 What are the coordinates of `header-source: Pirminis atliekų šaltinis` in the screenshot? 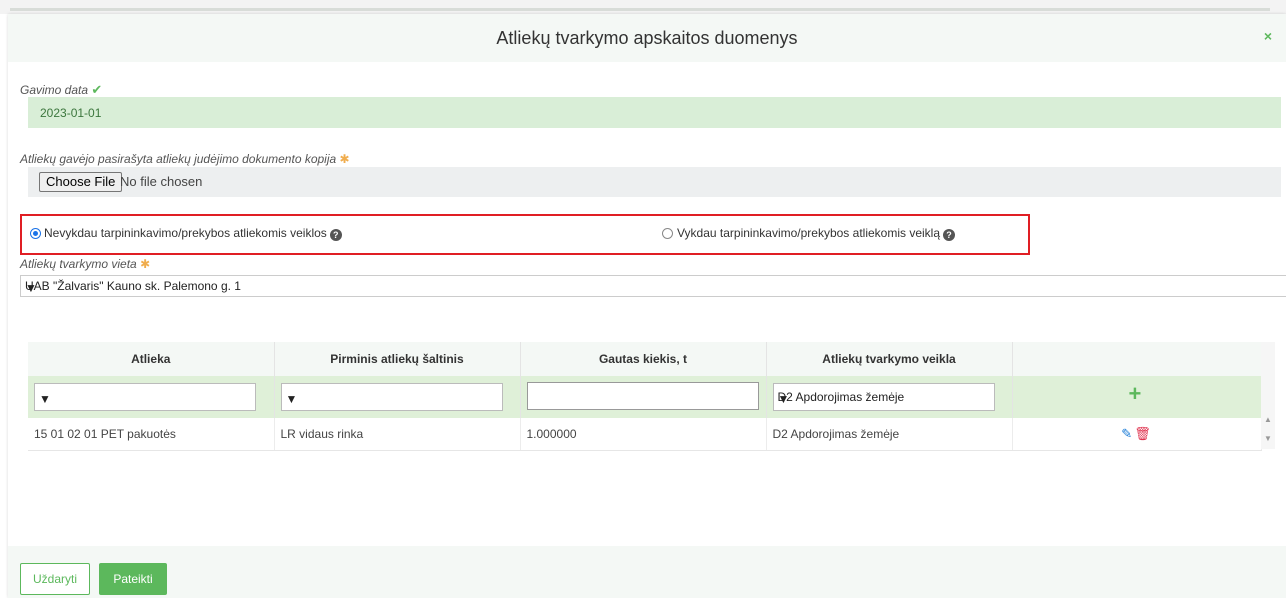 It's located at (397, 359).